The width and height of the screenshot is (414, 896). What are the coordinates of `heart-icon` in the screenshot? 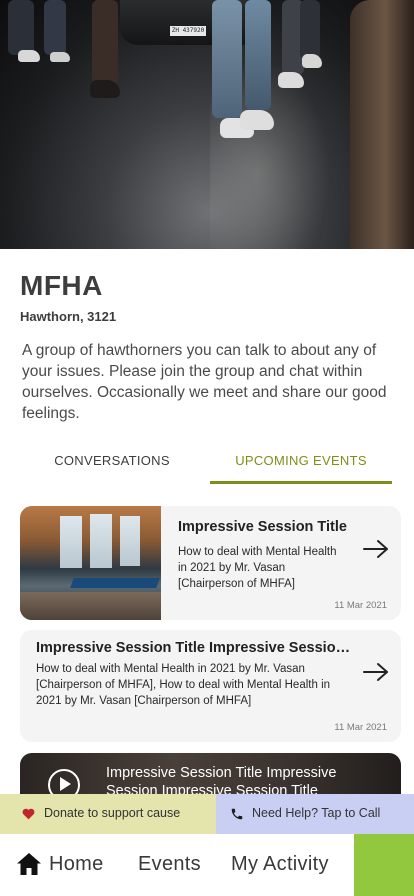 It's located at (28, 814).